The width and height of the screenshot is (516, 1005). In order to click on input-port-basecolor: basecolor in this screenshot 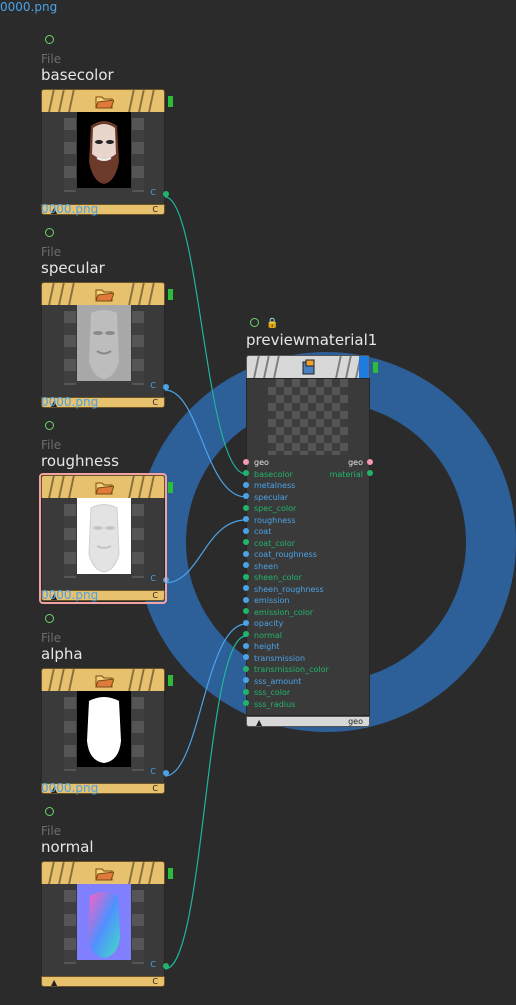, I will do `click(268, 474)`.